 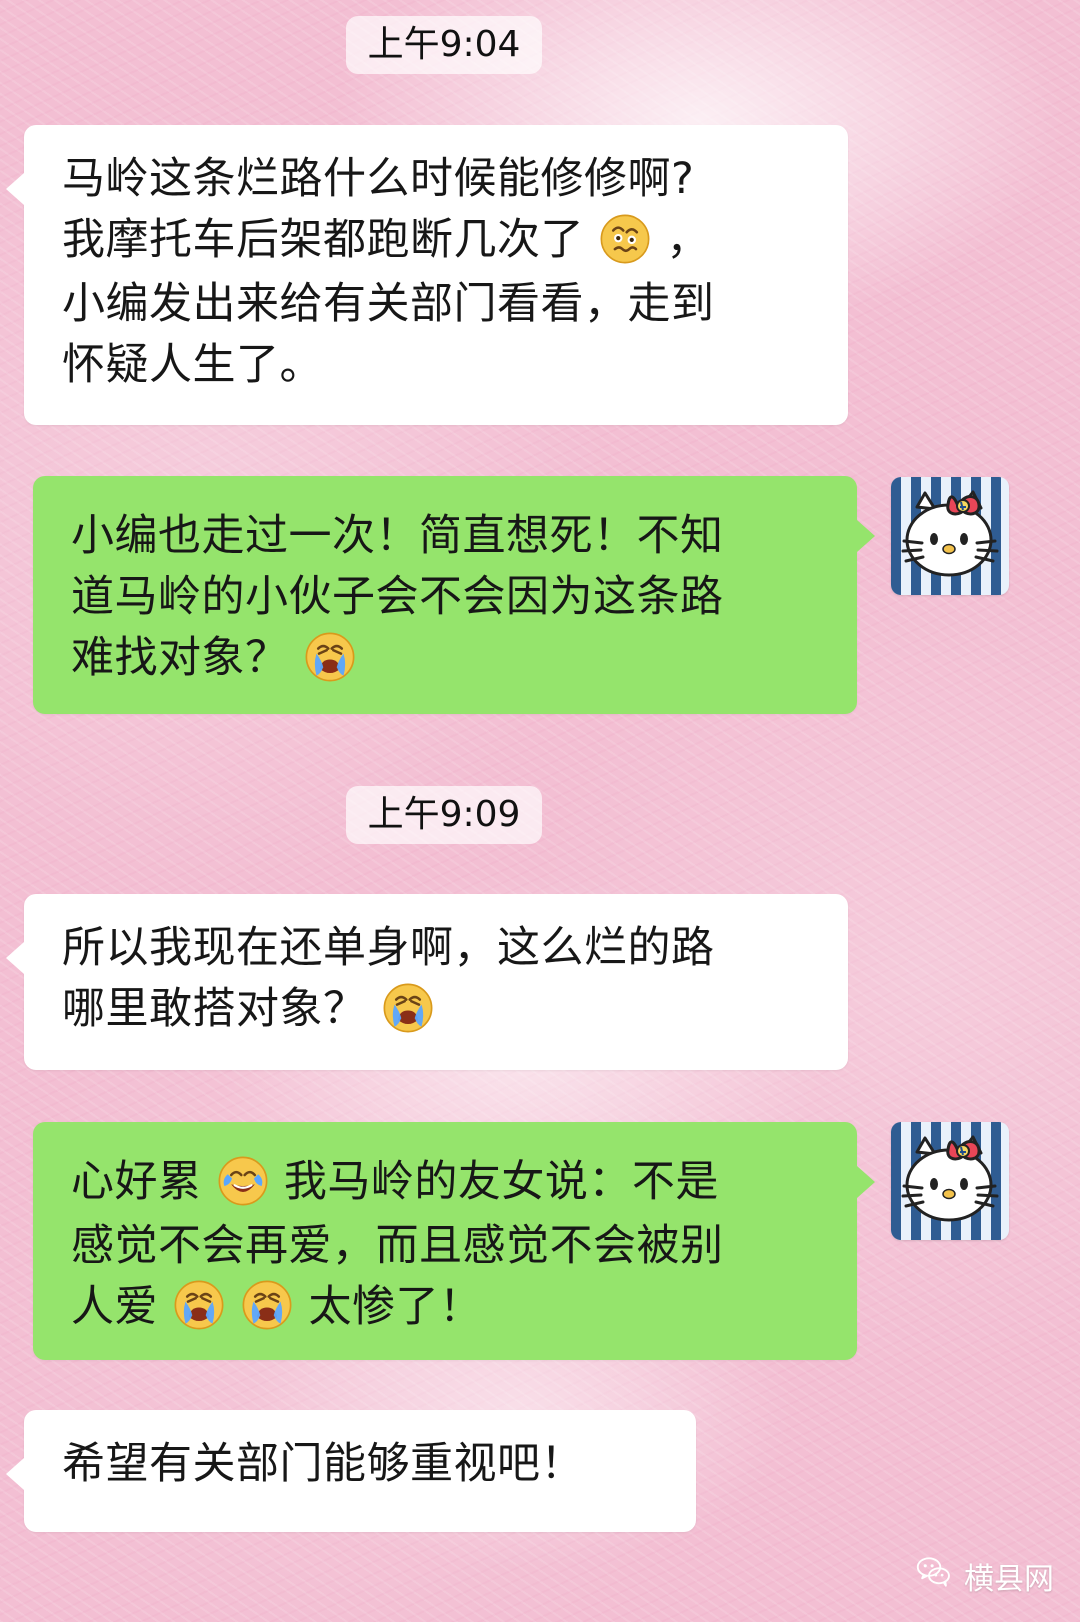 What do you see at coordinates (243, 1185) in the screenshot?
I see `face-with-tears-of-joy-icon` at bounding box center [243, 1185].